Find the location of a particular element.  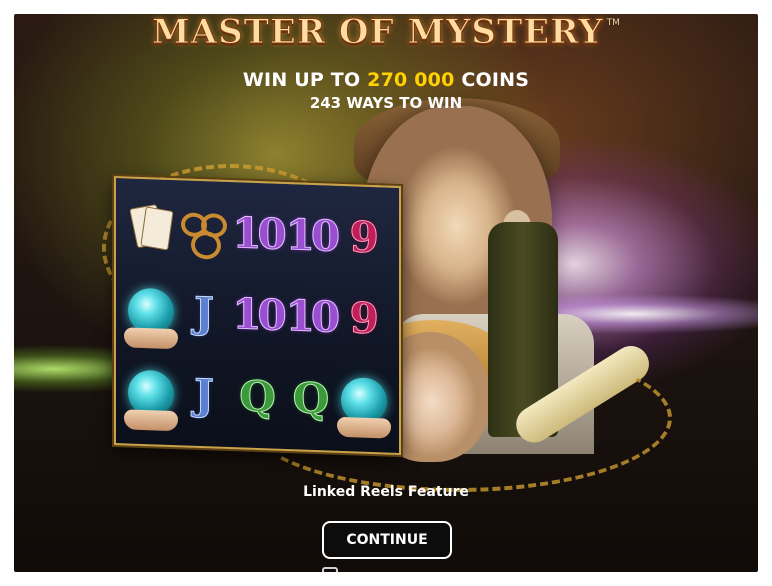

cards-dagger-icon is located at coordinates (151, 230).